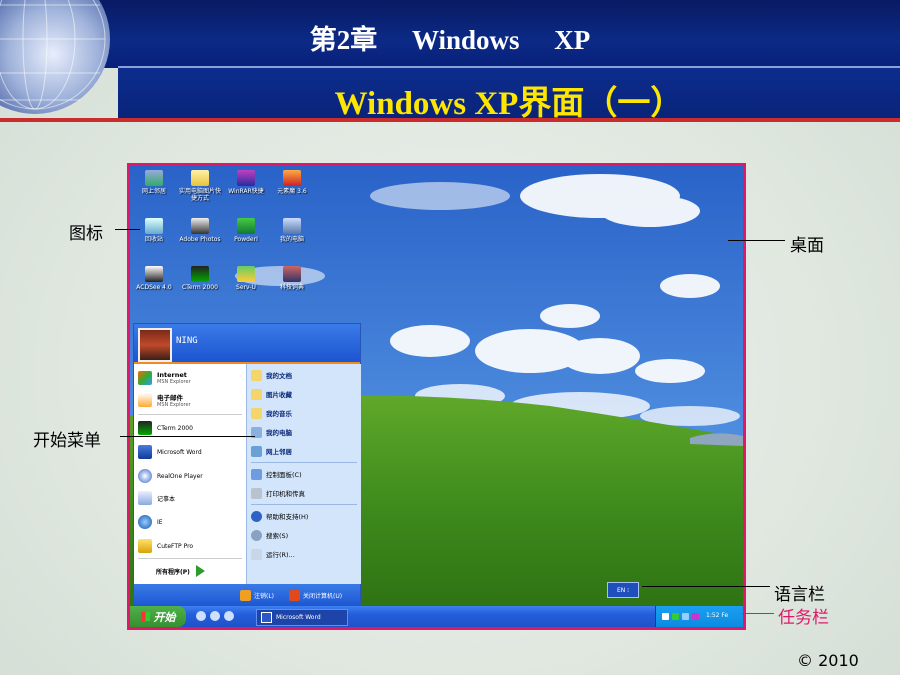  What do you see at coordinates (799, 595) in the screenshot?
I see `callout-language-bar: 语言栏` at bounding box center [799, 595].